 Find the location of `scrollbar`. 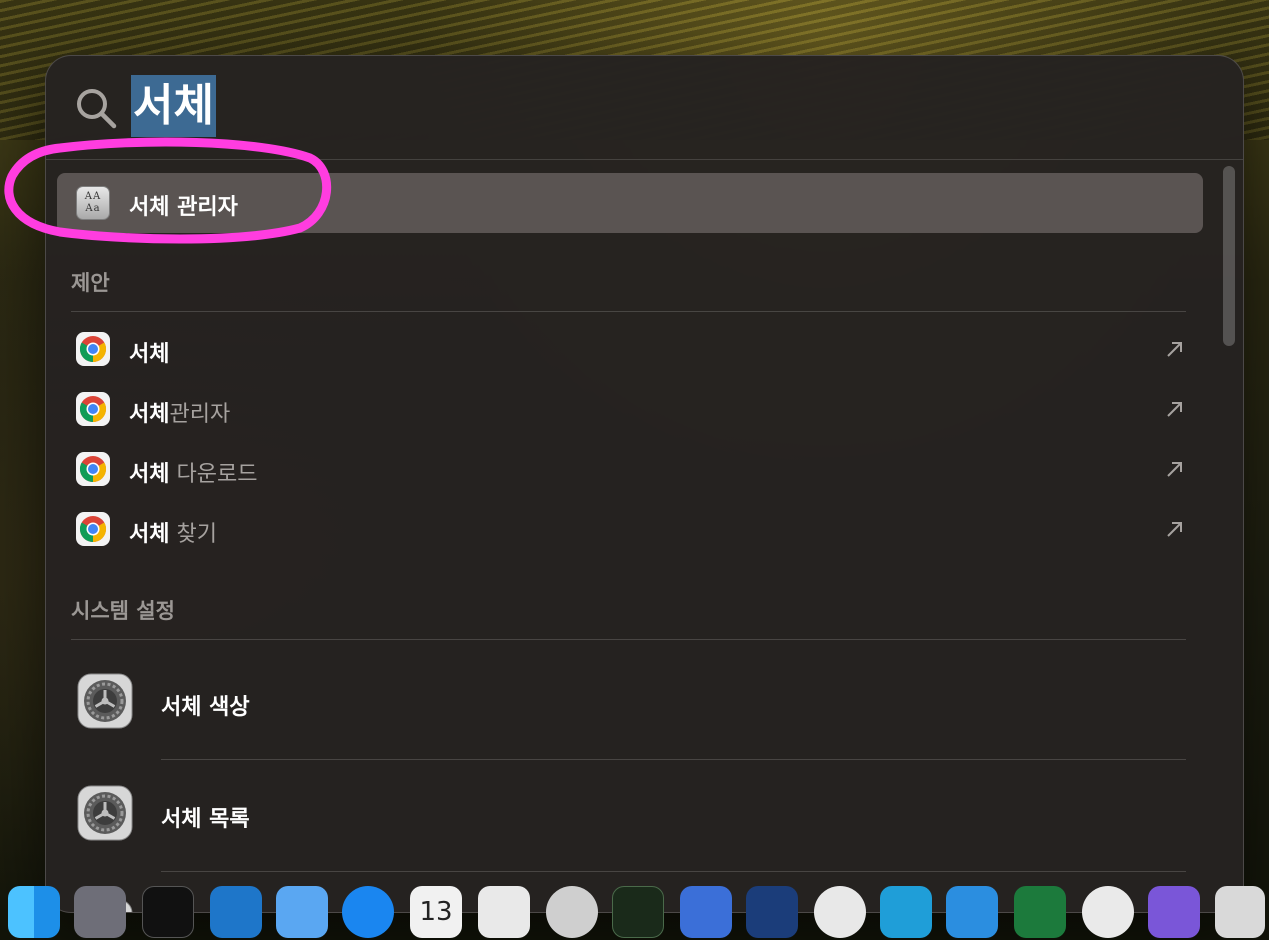

scrollbar is located at coordinates (1229, 256).